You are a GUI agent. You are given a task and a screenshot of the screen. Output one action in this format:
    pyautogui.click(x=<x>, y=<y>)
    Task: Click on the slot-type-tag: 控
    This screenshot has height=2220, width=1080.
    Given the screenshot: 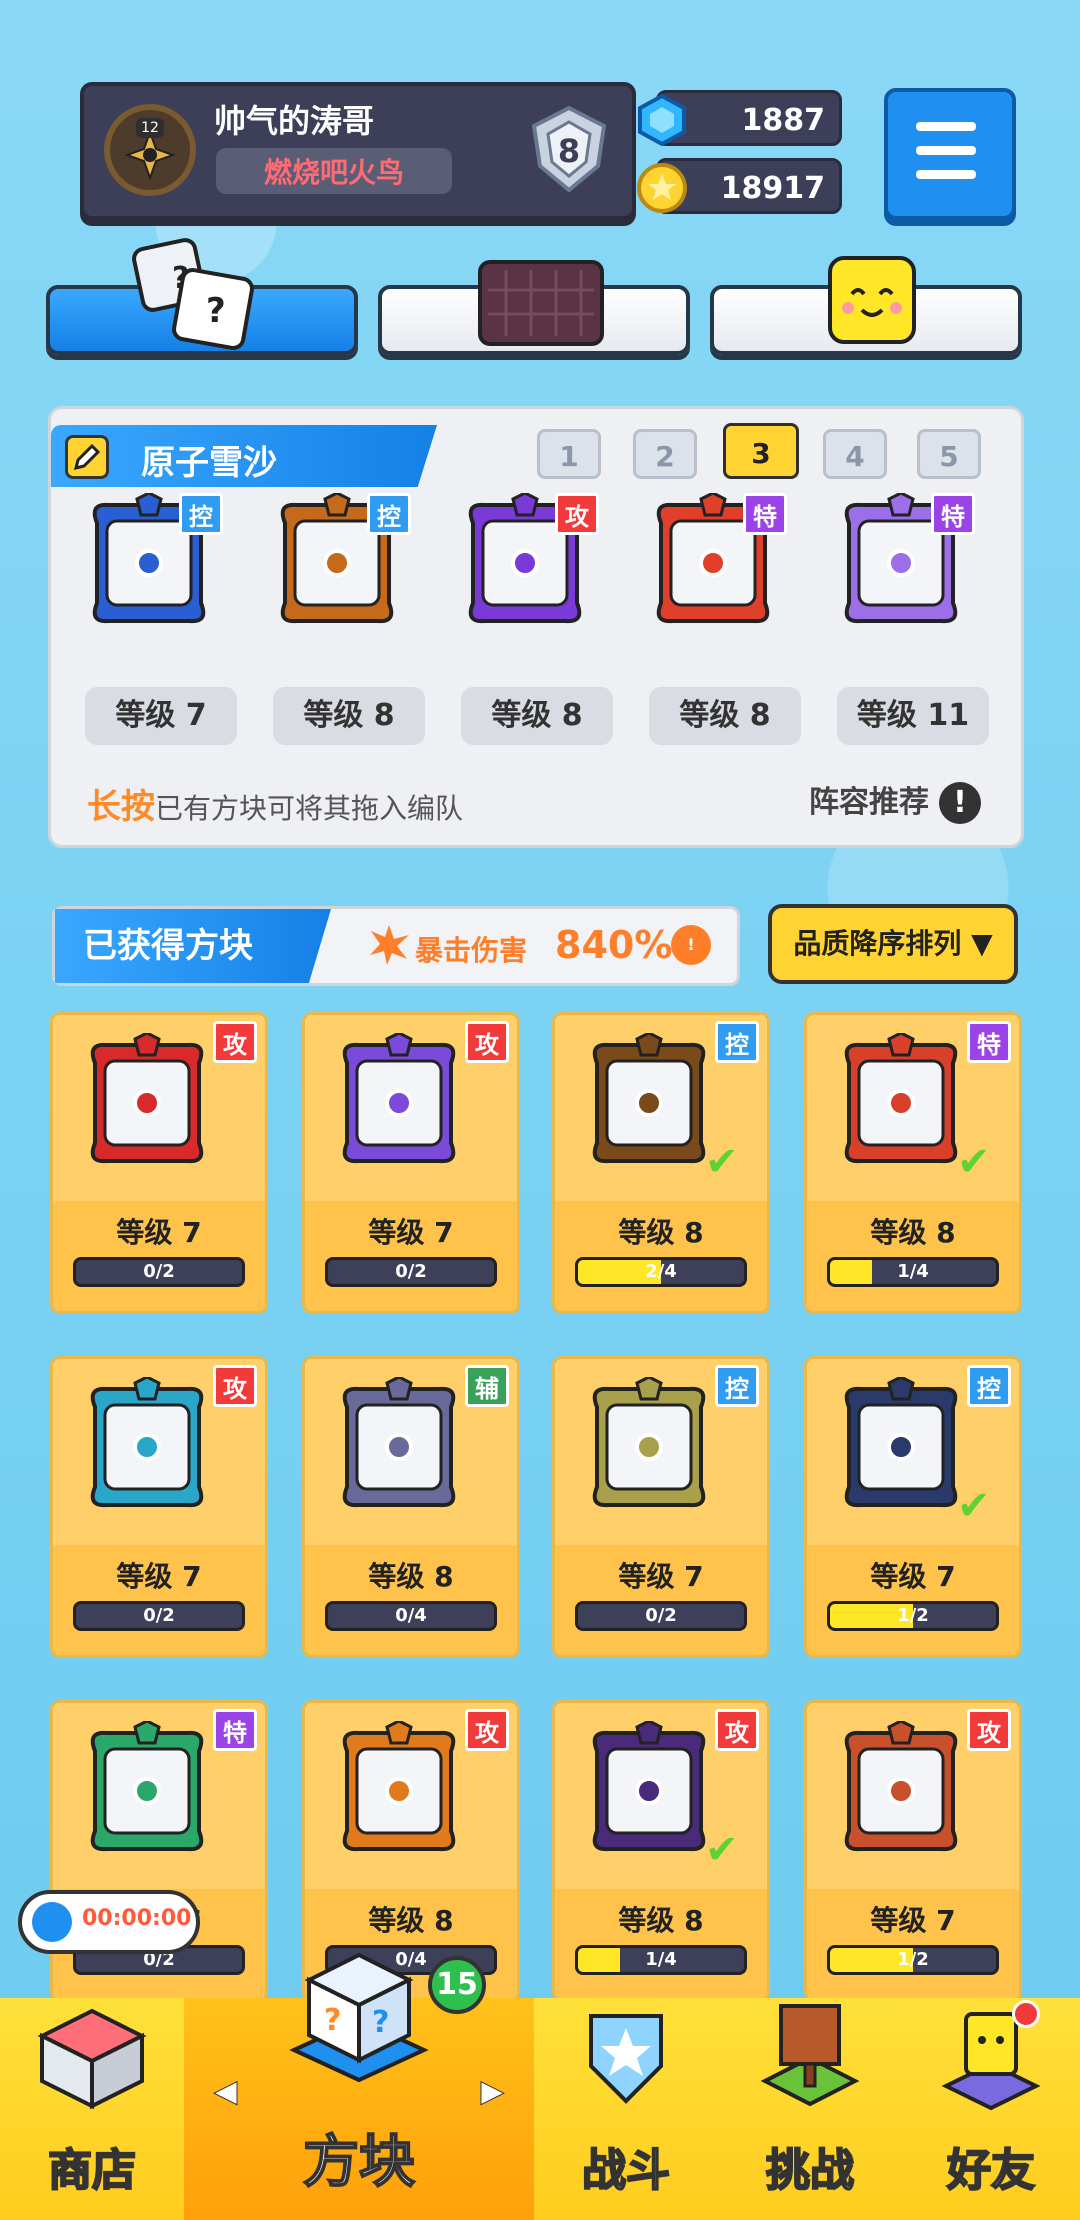 What is the action you would take?
    pyautogui.click(x=389, y=514)
    